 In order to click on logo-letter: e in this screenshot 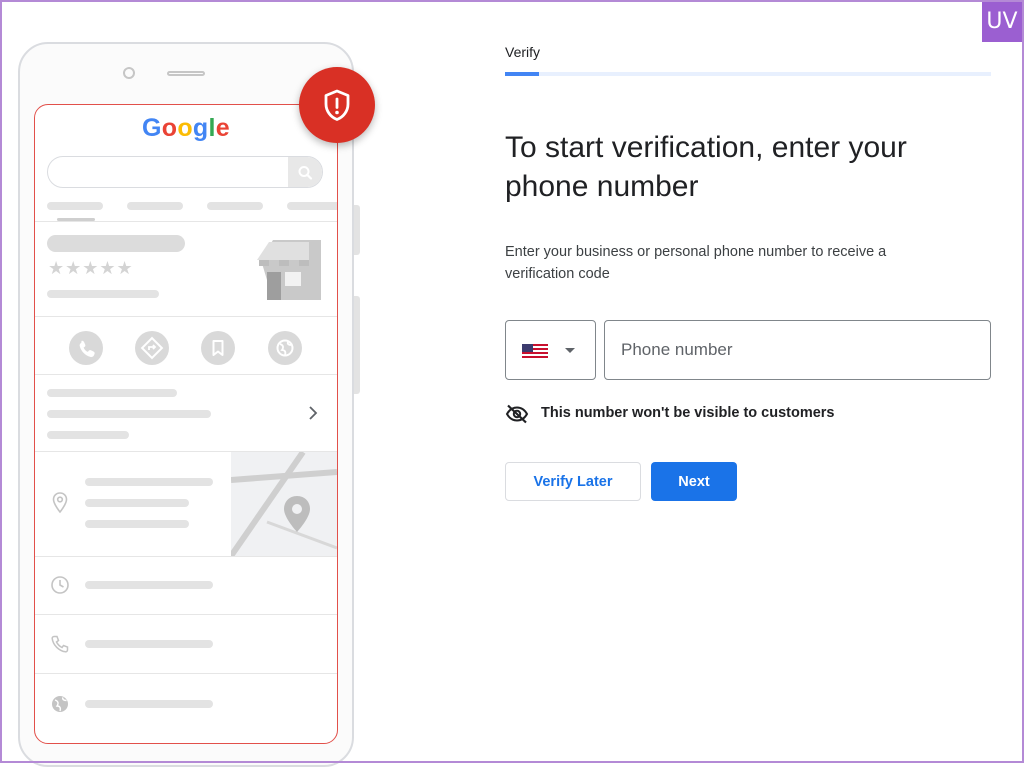, I will do `click(222, 128)`.